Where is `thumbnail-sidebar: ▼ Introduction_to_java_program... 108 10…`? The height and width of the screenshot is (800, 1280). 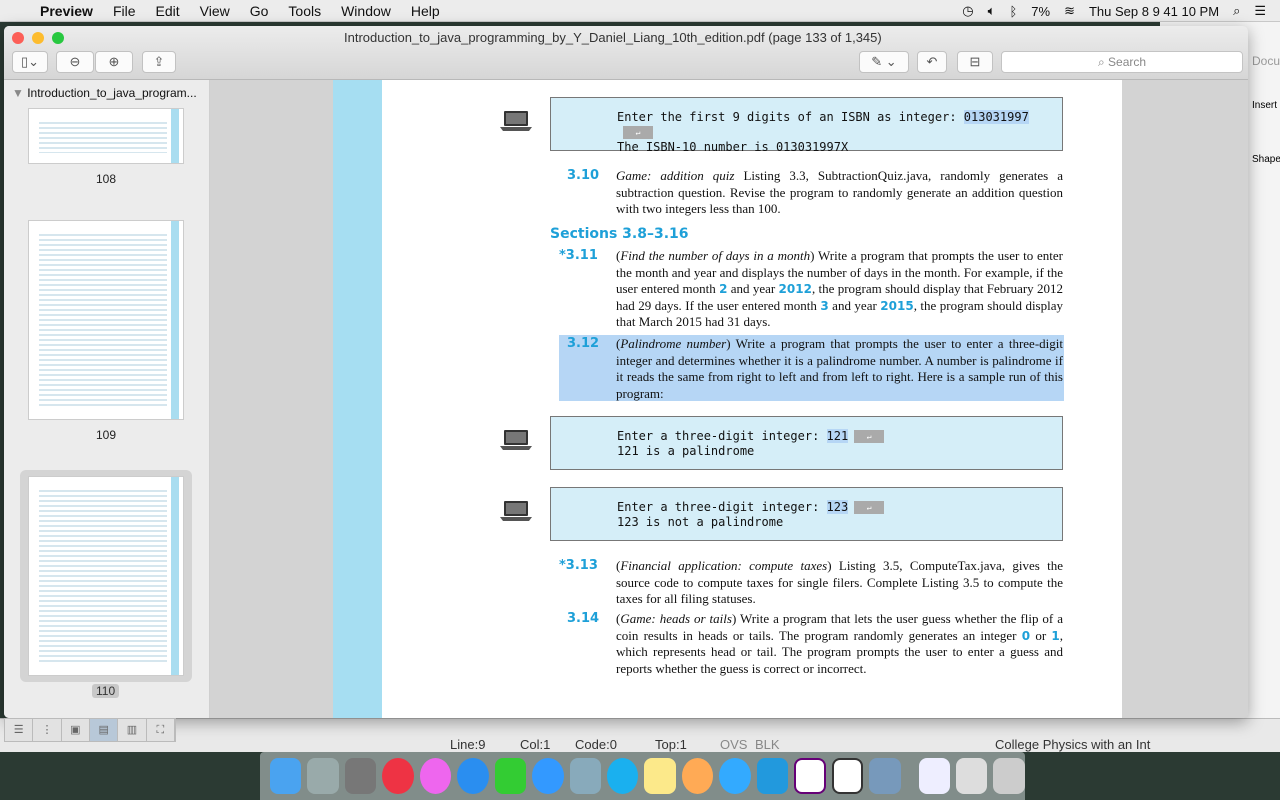 thumbnail-sidebar: ▼ Introduction_to_java_program... 108 10… is located at coordinates (107, 399).